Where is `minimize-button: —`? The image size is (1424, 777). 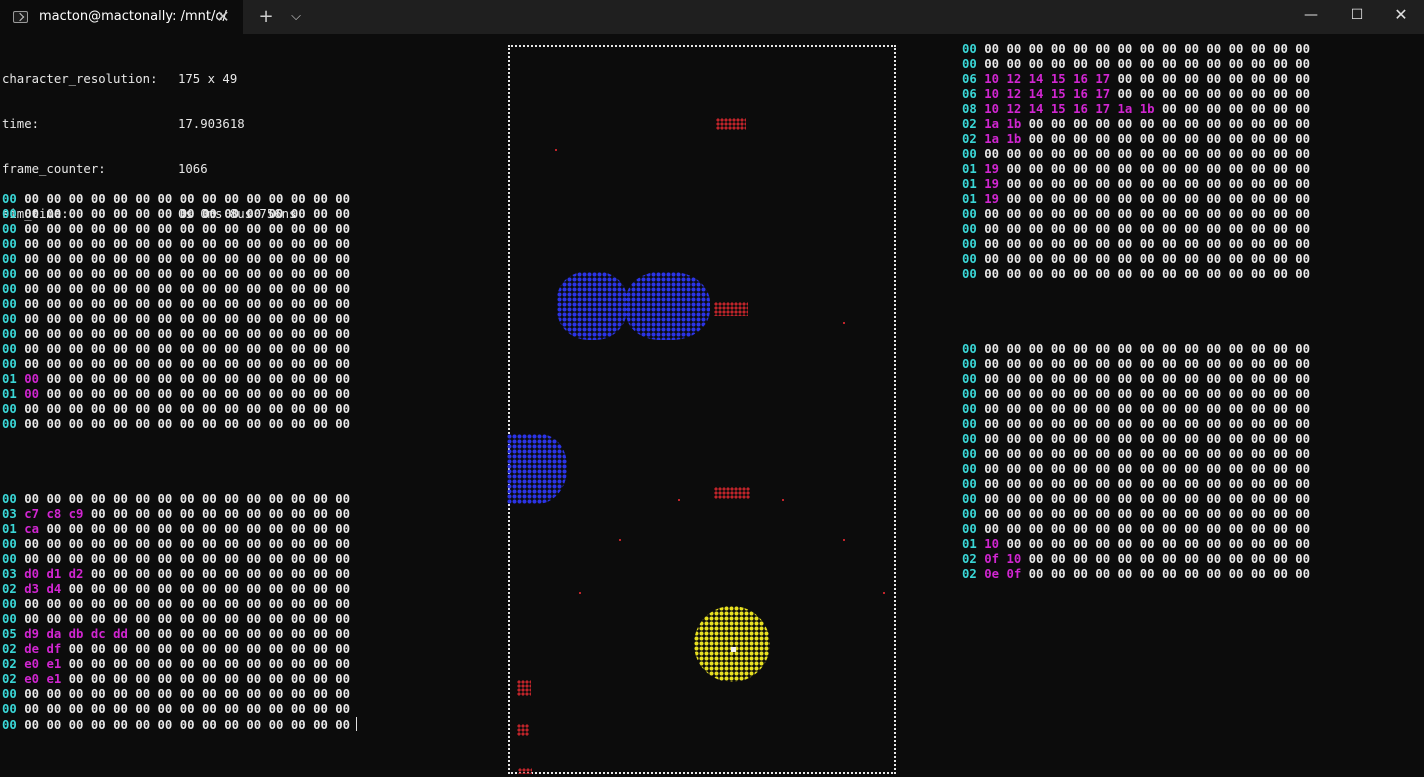 minimize-button: — is located at coordinates (1311, 15).